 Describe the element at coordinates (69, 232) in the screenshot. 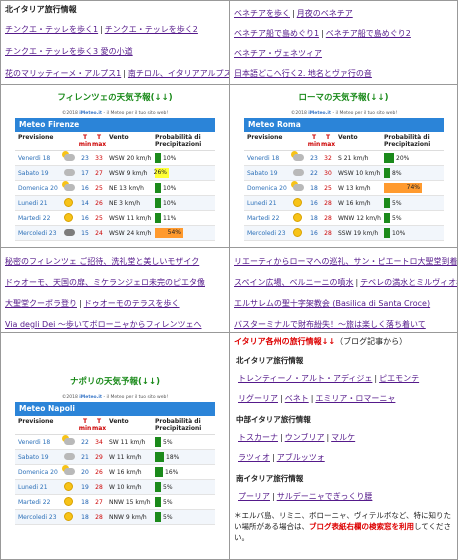

I see `storm-icon` at that location.